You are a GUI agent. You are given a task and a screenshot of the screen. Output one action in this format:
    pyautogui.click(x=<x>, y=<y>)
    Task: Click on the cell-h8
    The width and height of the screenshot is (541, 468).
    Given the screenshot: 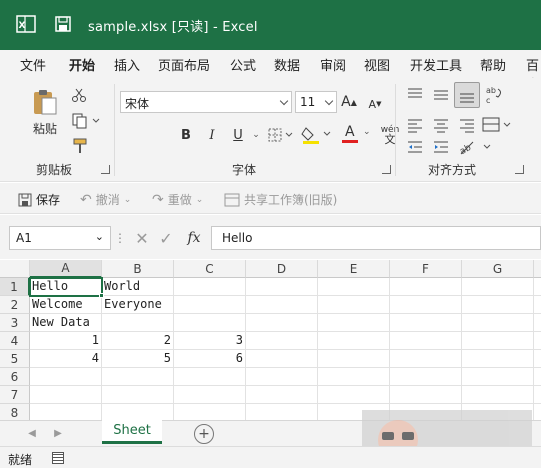 What is the action you would take?
    pyautogui.click(x=537, y=412)
    